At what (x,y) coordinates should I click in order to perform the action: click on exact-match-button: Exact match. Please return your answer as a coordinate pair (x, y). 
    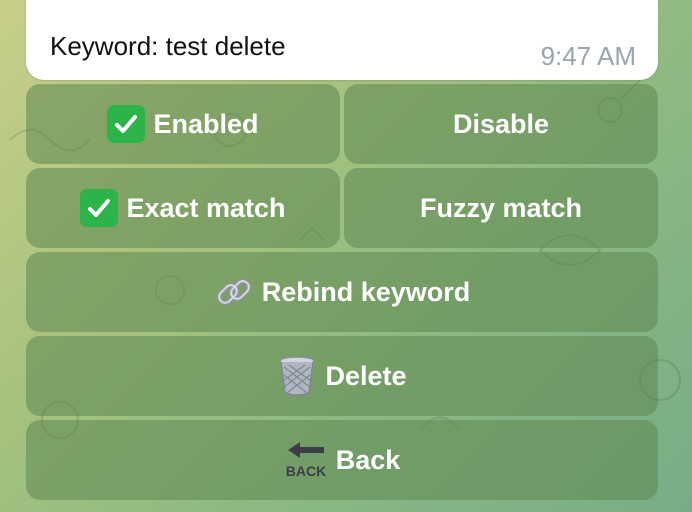
    Looking at the image, I should click on (183, 208).